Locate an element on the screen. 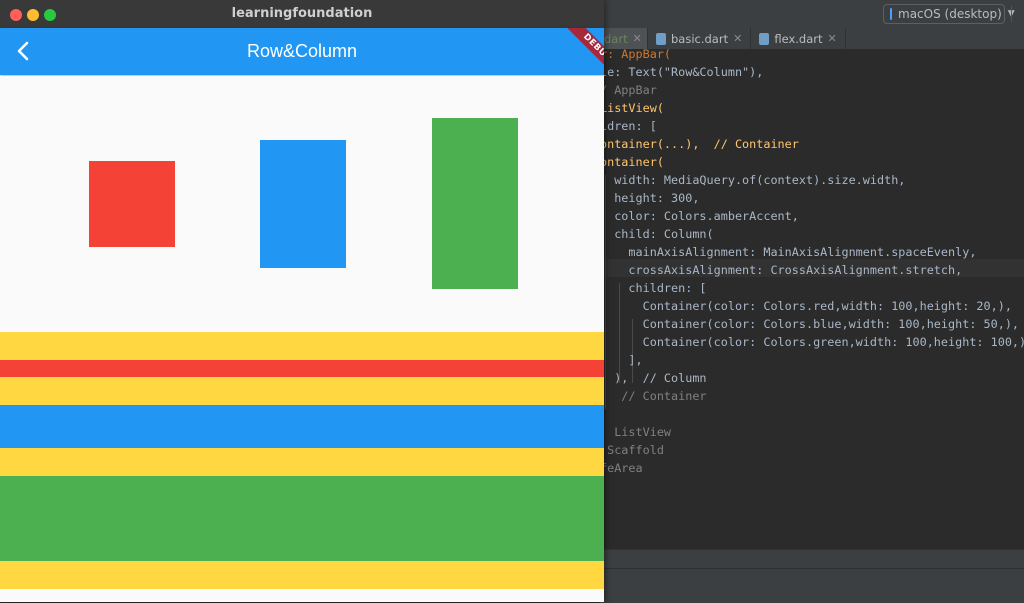 The height and width of the screenshot is (603, 1024). code-line: ), // Column is located at coordinates (653, 378).